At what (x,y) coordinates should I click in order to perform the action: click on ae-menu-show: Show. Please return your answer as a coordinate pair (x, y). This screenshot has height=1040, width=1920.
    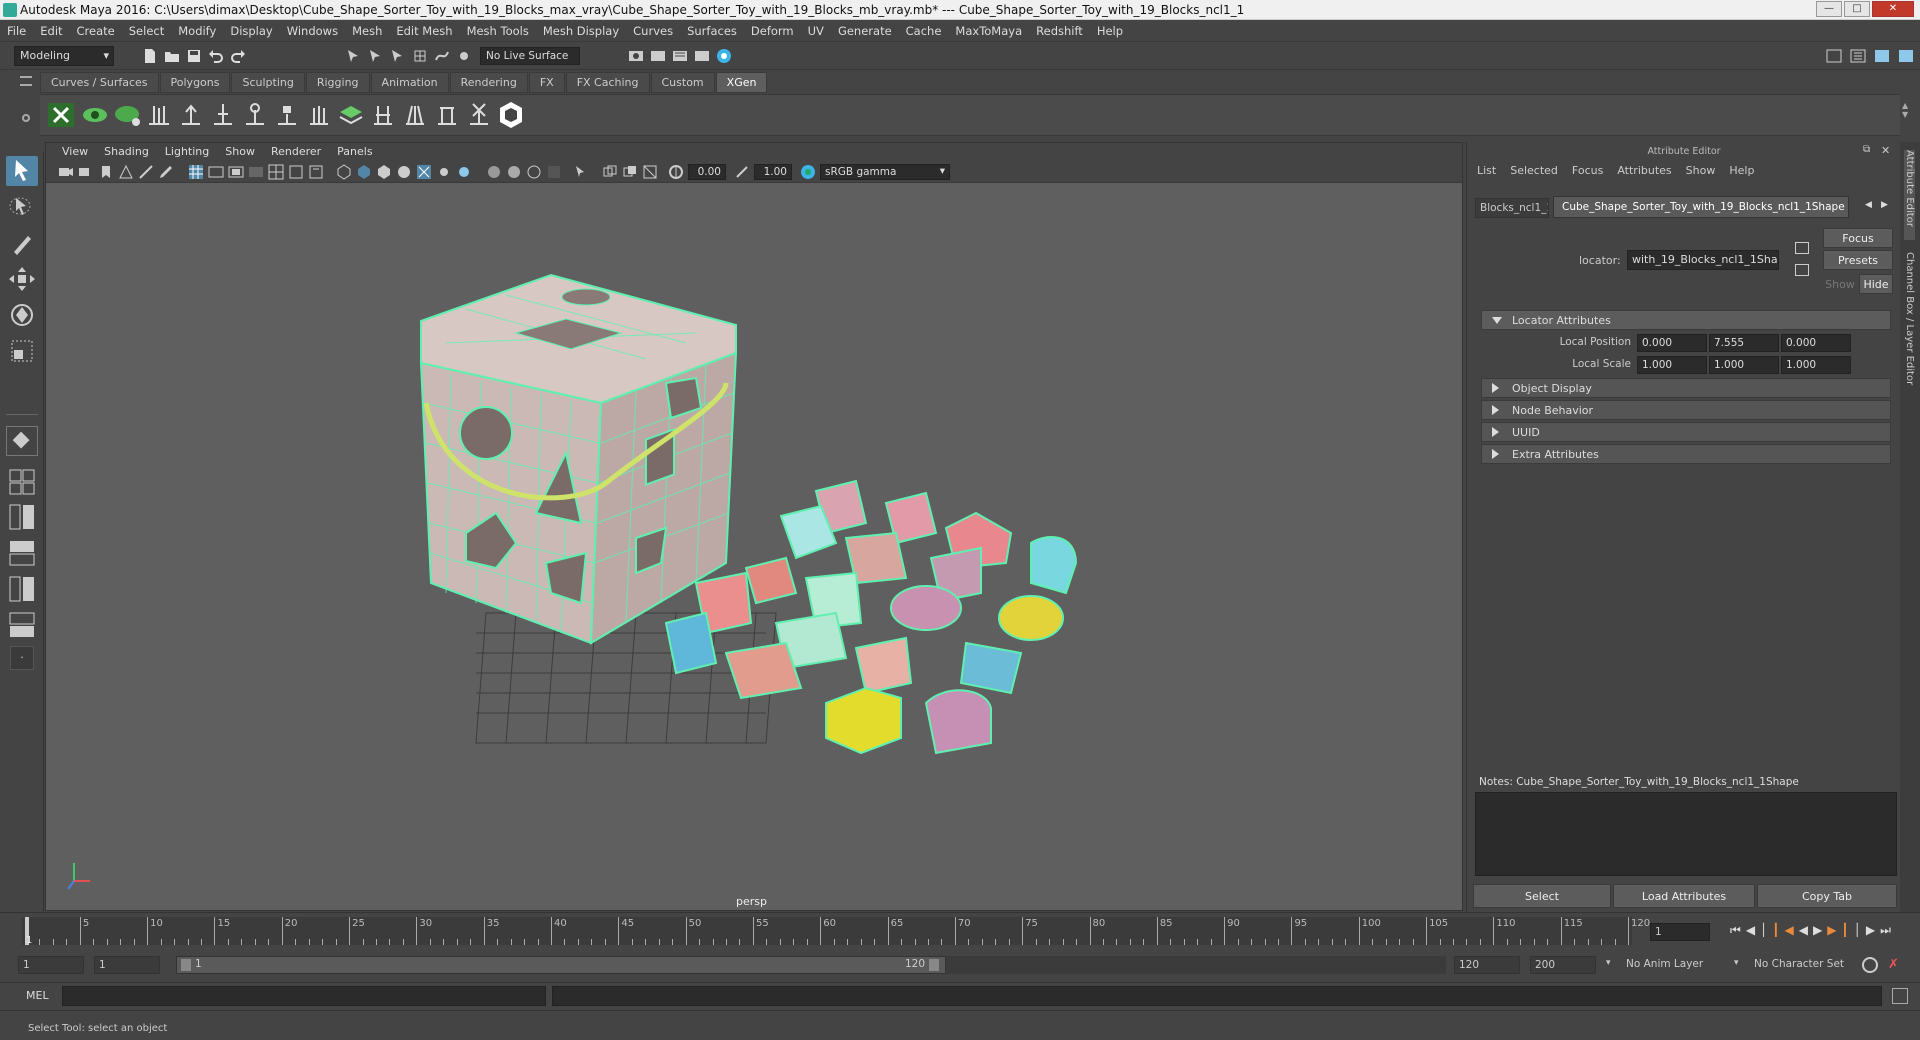
    Looking at the image, I should click on (1701, 170).